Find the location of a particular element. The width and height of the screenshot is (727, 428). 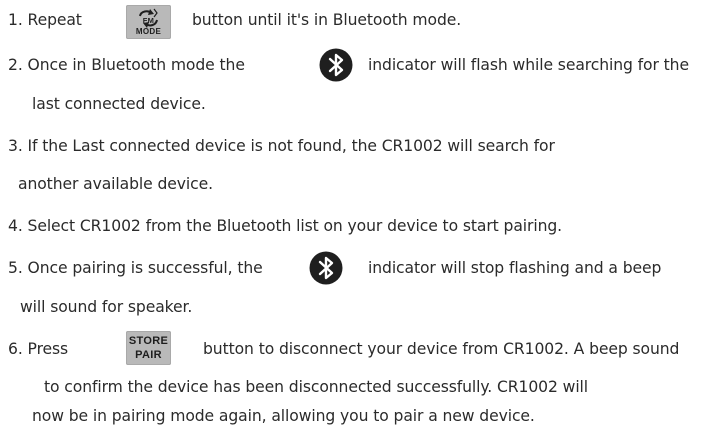

step-5-text-line-2: will sound for speaker. is located at coordinates (106, 307).